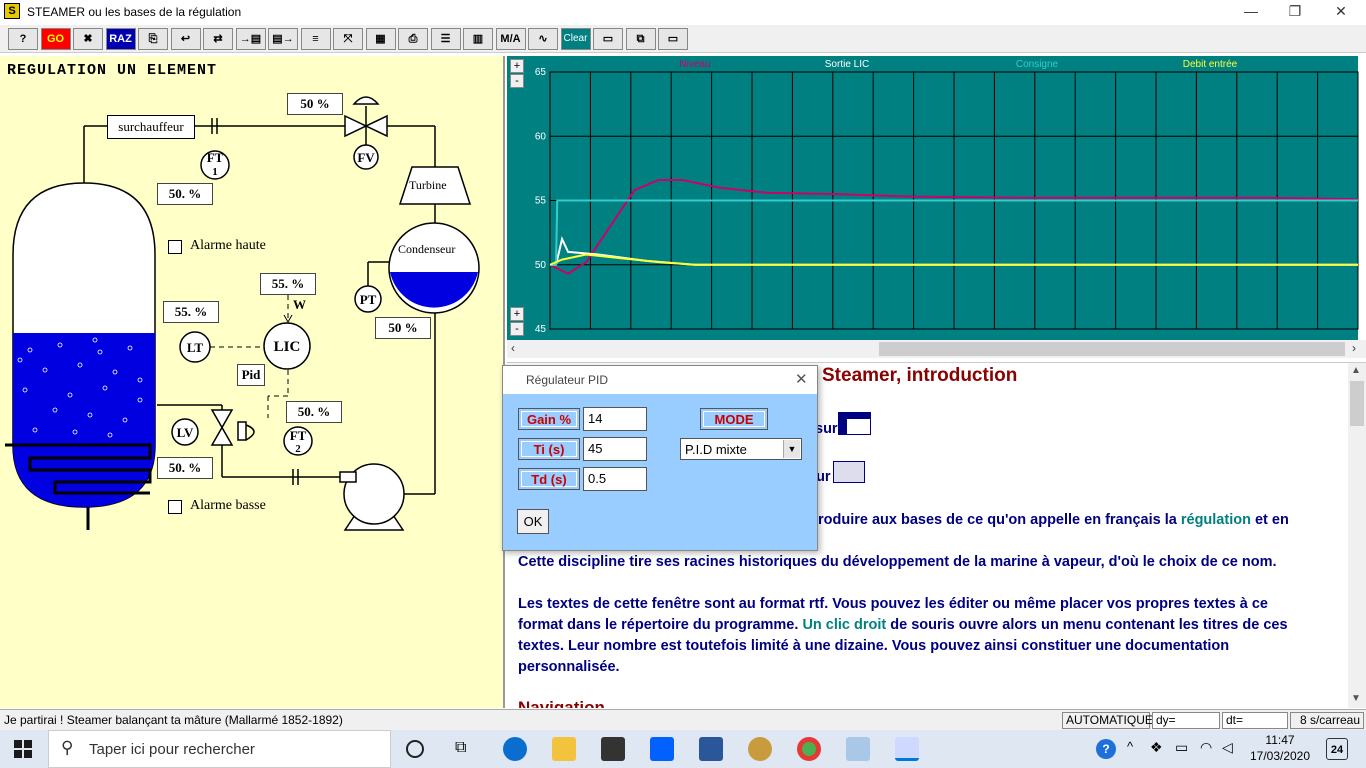 The height and width of the screenshot is (768, 1366). What do you see at coordinates (1107, 720) in the screenshot?
I see `status-mode: AUTOMATIQUE` at bounding box center [1107, 720].